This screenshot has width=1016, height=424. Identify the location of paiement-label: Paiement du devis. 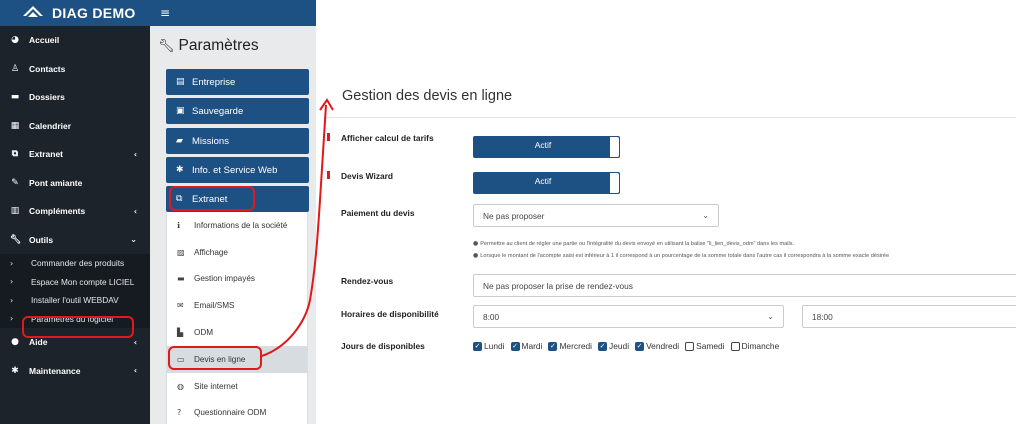
(378, 213).